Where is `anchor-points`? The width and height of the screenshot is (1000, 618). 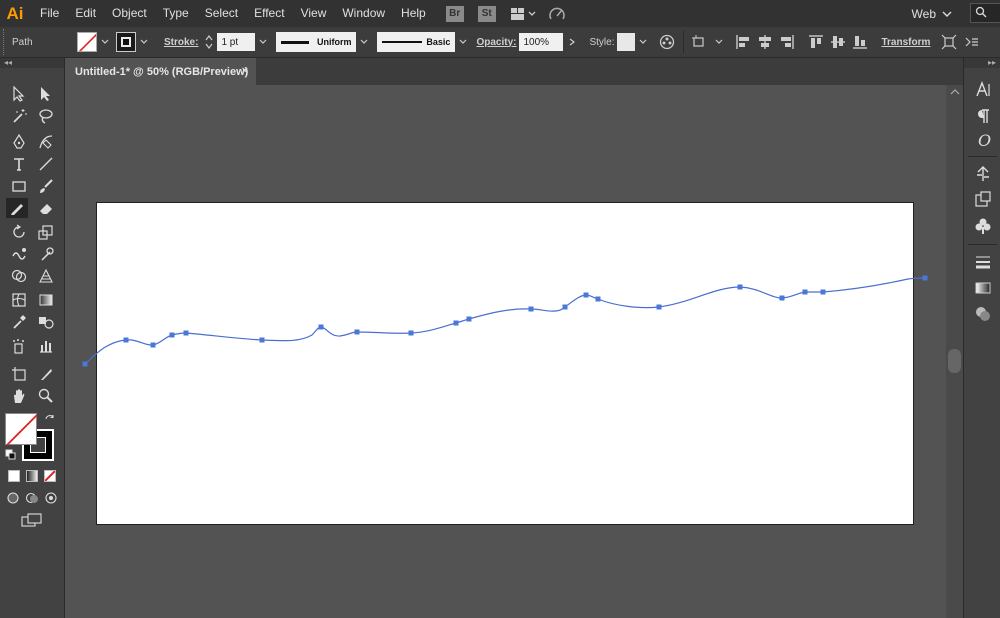 anchor-points is located at coordinates (505, 321).